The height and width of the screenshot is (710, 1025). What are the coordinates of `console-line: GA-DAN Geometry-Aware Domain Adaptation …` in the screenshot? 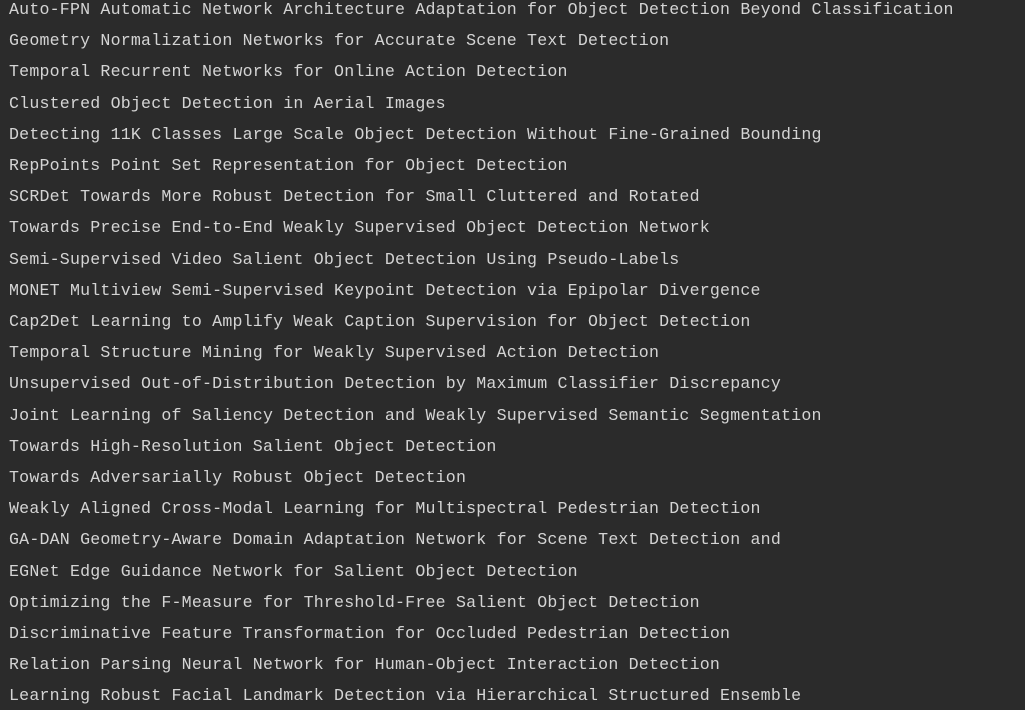 It's located at (395, 540).